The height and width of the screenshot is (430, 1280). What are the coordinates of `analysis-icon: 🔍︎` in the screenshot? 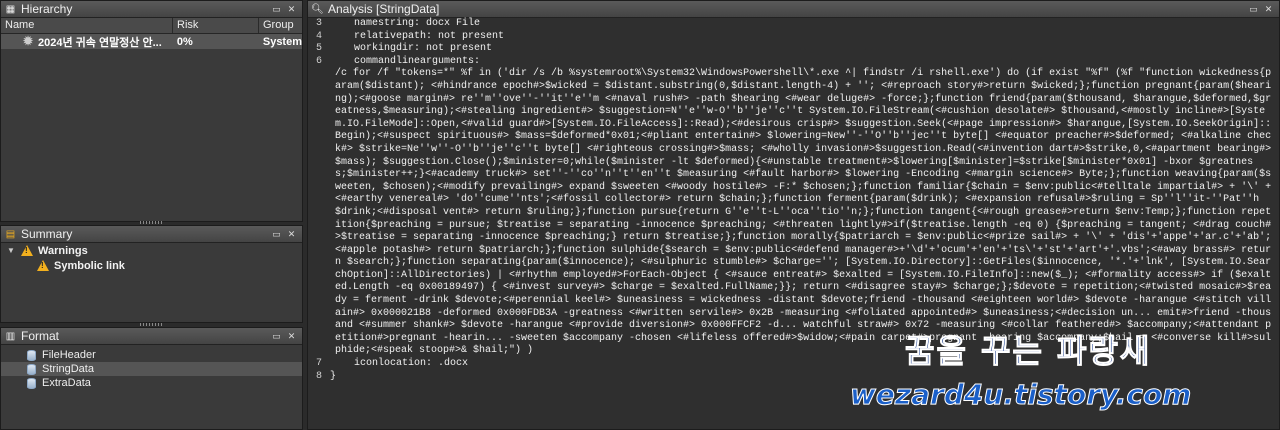 It's located at (317, 9).